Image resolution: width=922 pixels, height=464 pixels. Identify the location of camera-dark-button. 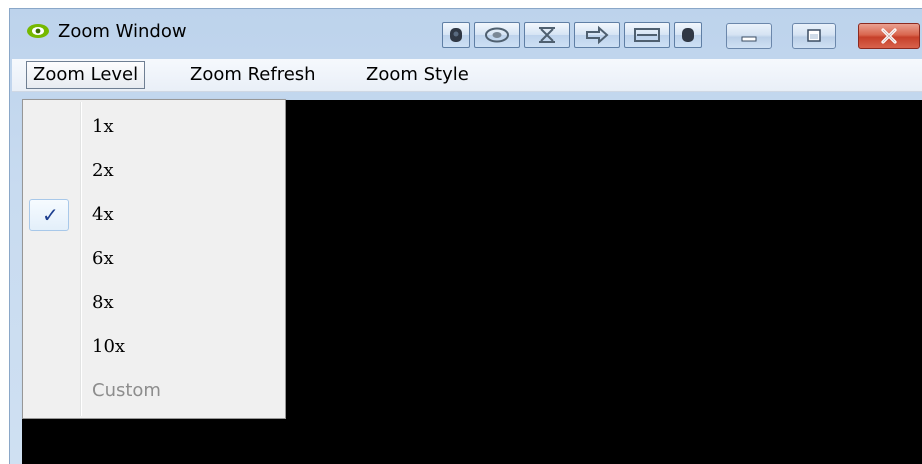
(456, 35).